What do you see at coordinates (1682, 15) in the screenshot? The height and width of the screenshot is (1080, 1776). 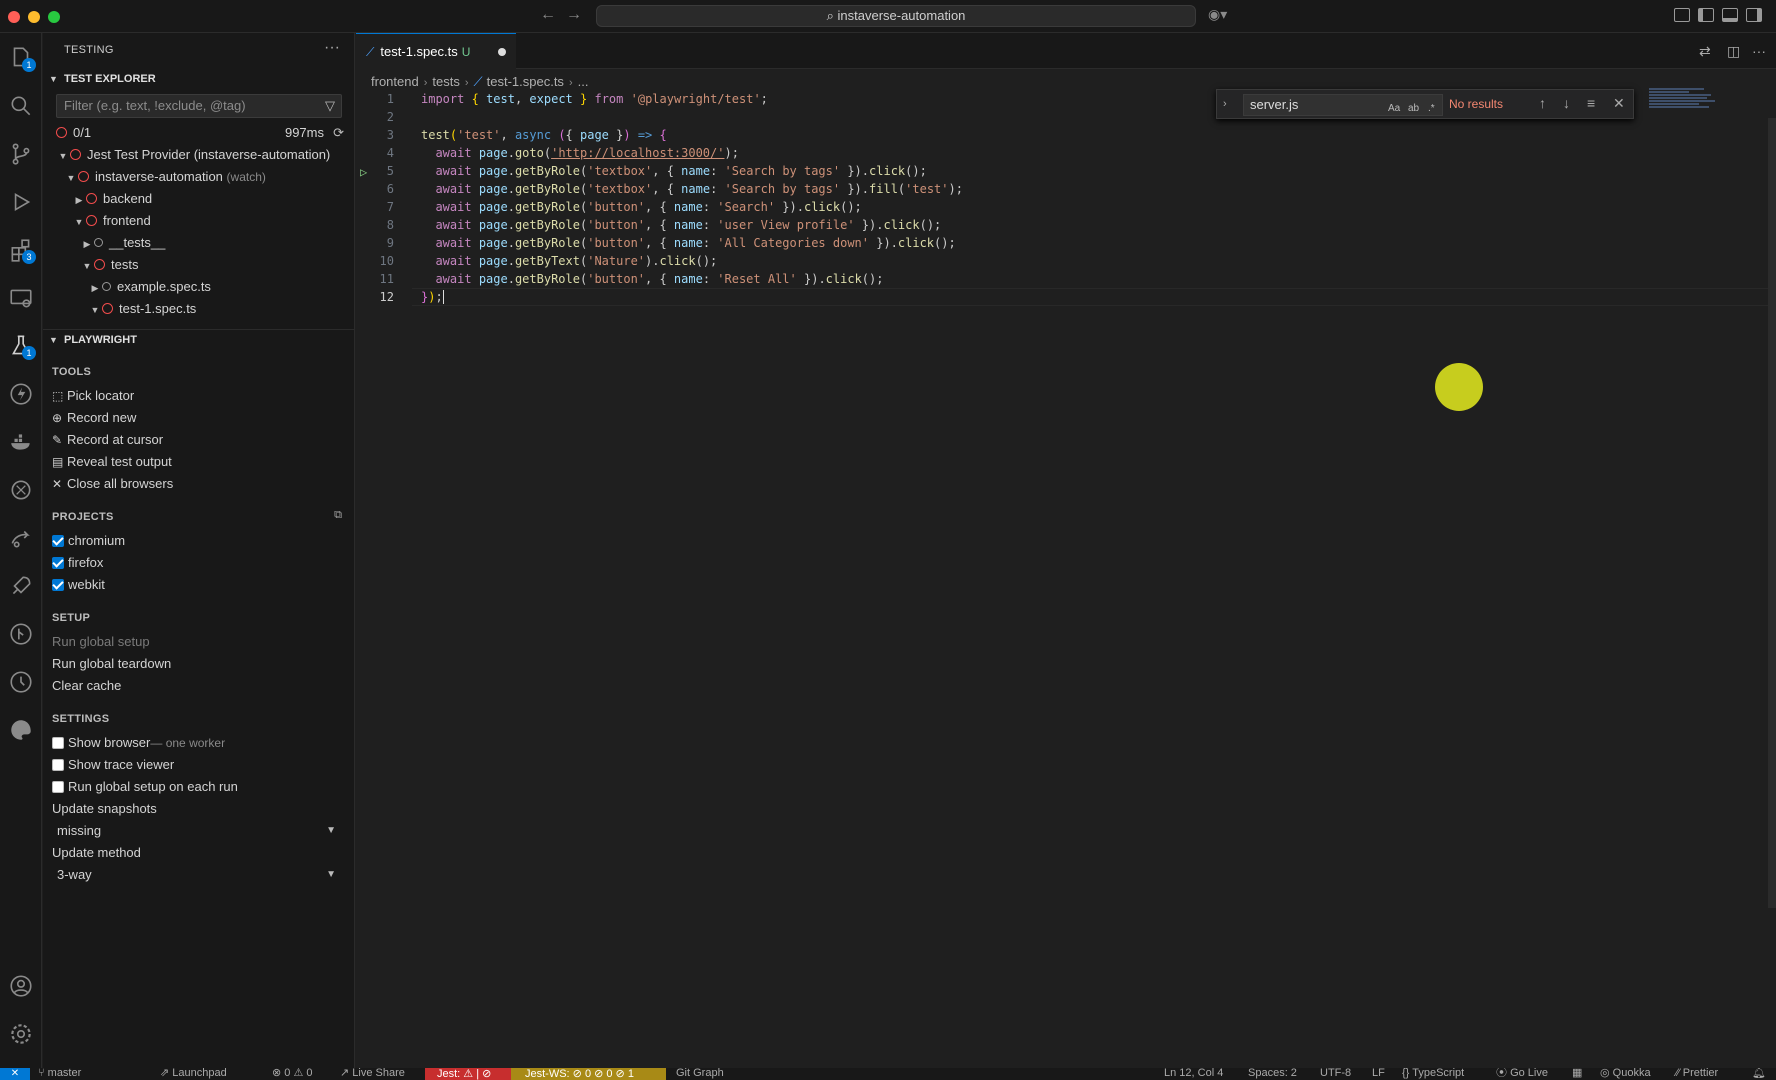 I see `customize-layout-icon` at bounding box center [1682, 15].